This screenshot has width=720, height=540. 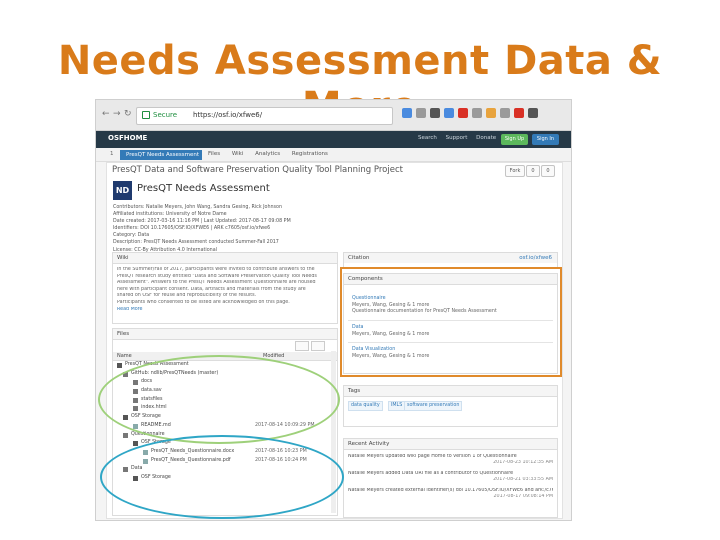 What do you see at coordinates (112, 154) in the screenshot?
I see `nav-number: 1` at bounding box center [112, 154].